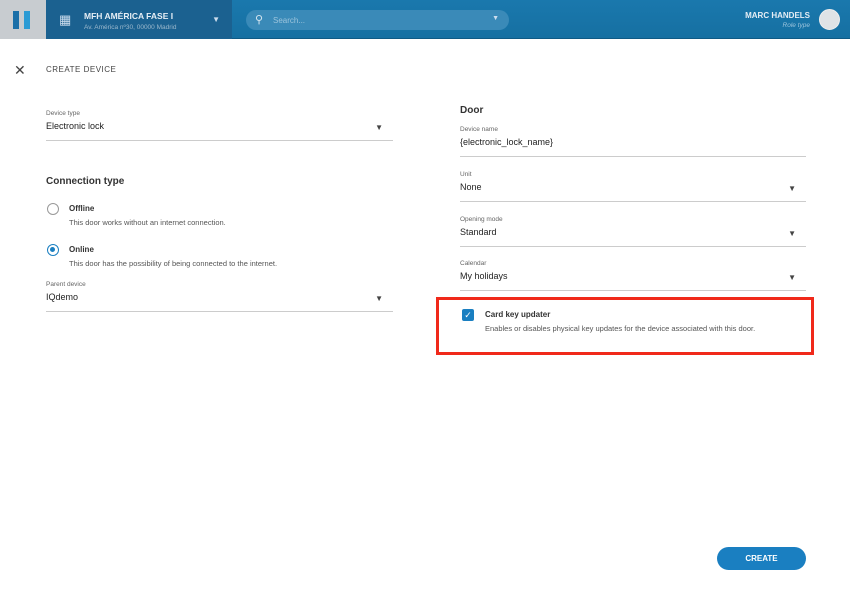  What do you see at coordinates (81, 69) in the screenshot?
I see `page-title: CREATE DEVICE` at bounding box center [81, 69].